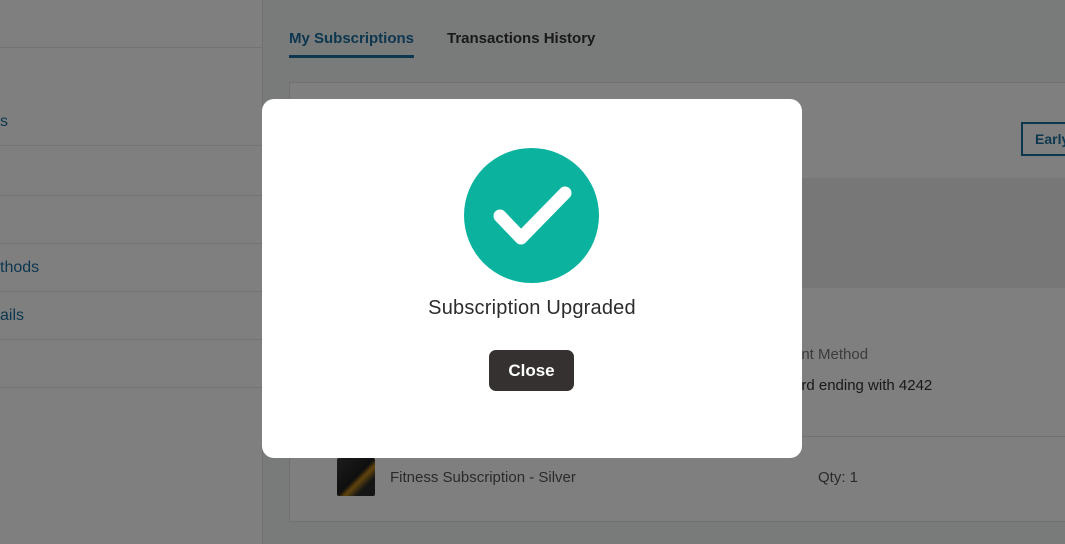 The height and width of the screenshot is (544, 1065). Describe the element at coordinates (532, 308) in the screenshot. I see `modal-title: Subscription Upgraded` at that location.